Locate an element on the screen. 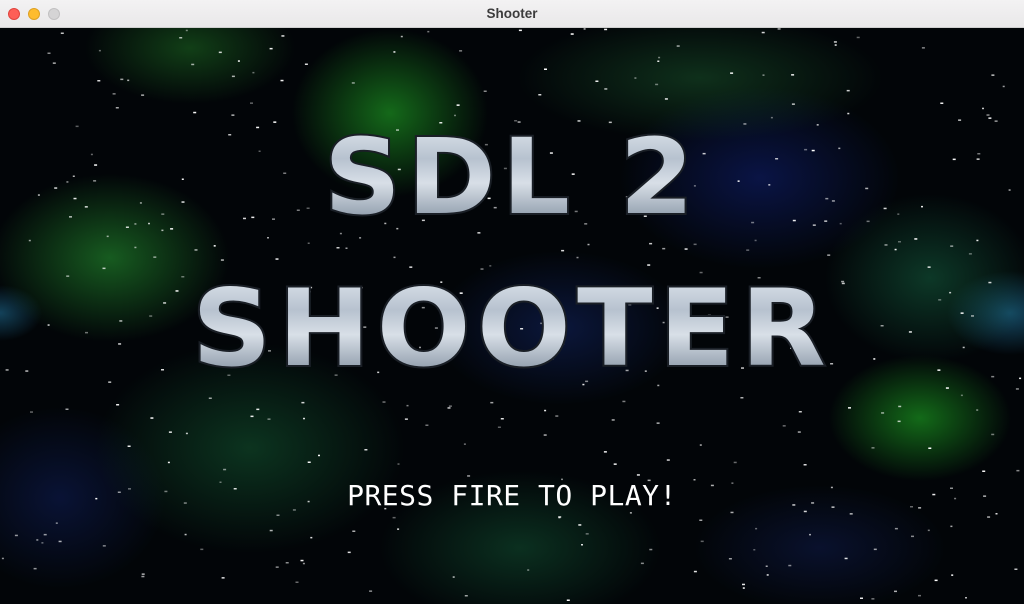 The image size is (1024, 604). window-title: Shooter is located at coordinates (512, 13).